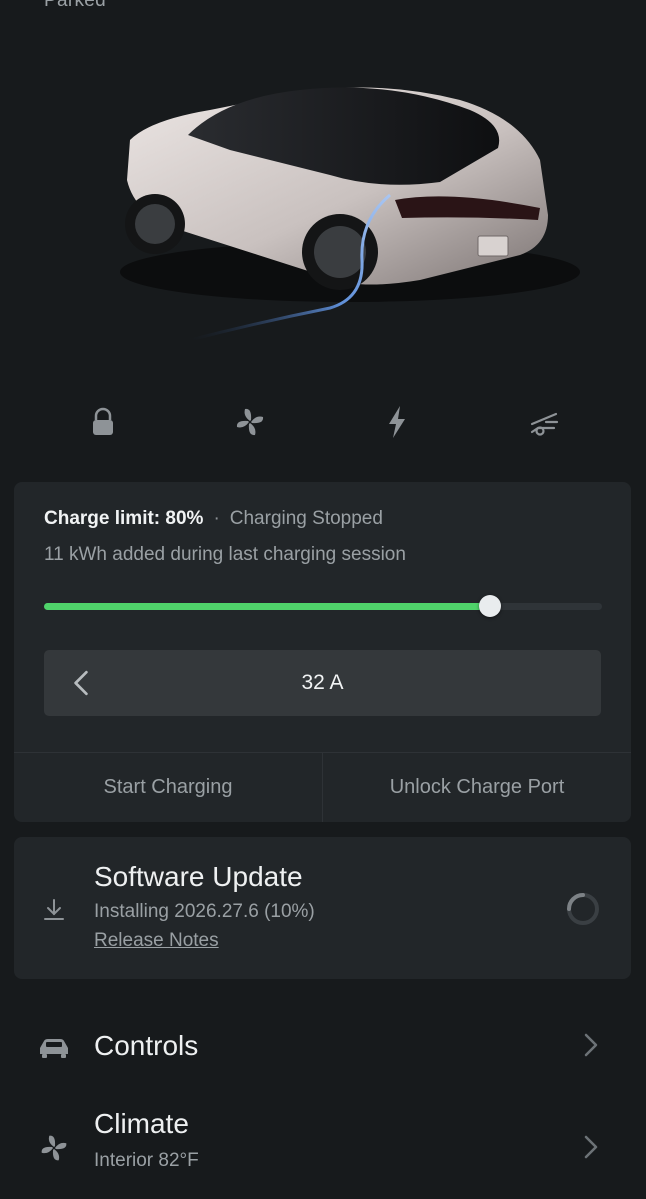 This screenshot has width=646, height=1199. Describe the element at coordinates (146, 1045) in the screenshot. I see `controls-label: Controls` at that location.